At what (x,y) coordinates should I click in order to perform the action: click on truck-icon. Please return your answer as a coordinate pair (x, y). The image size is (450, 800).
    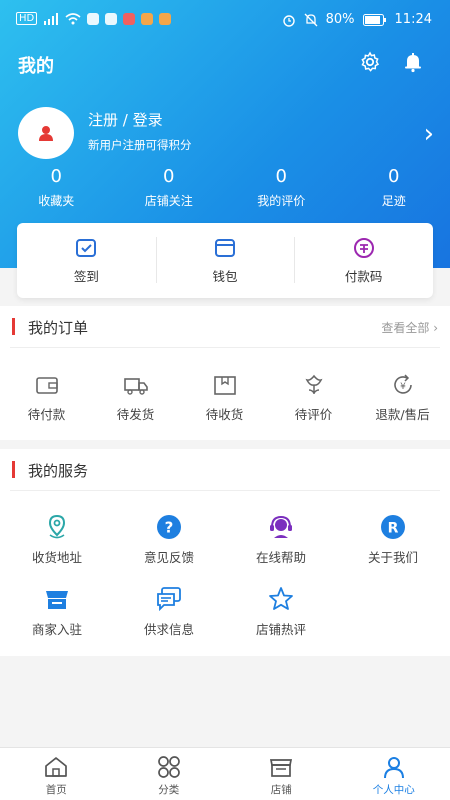
    Looking at the image, I should click on (135, 386).